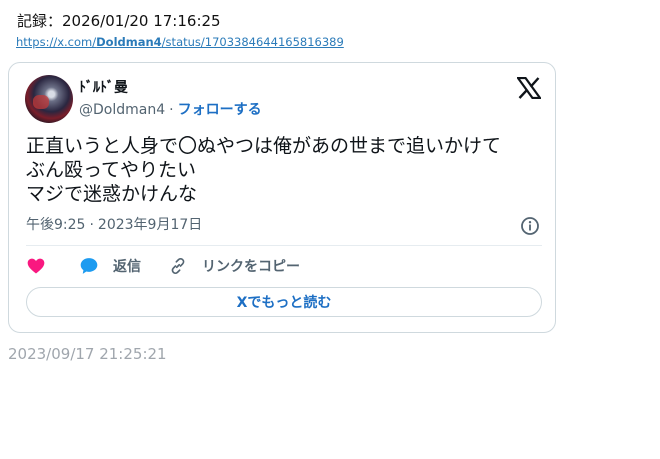 The image size is (660, 459). I want to click on handle-line: @Doldman4 · フォローする, so click(170, 110).